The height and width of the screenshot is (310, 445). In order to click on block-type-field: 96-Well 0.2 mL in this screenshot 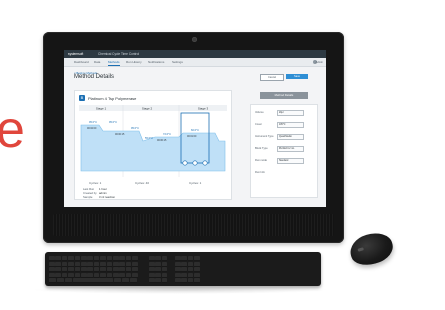, I will do `click(290, 149)`.